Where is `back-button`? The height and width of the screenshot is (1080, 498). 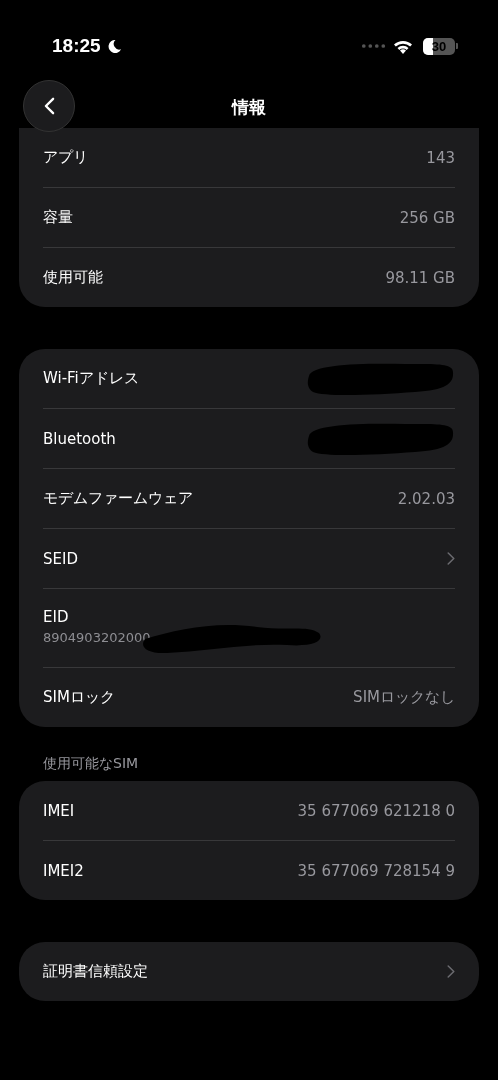
back-button is located at coordinates (49, 106).